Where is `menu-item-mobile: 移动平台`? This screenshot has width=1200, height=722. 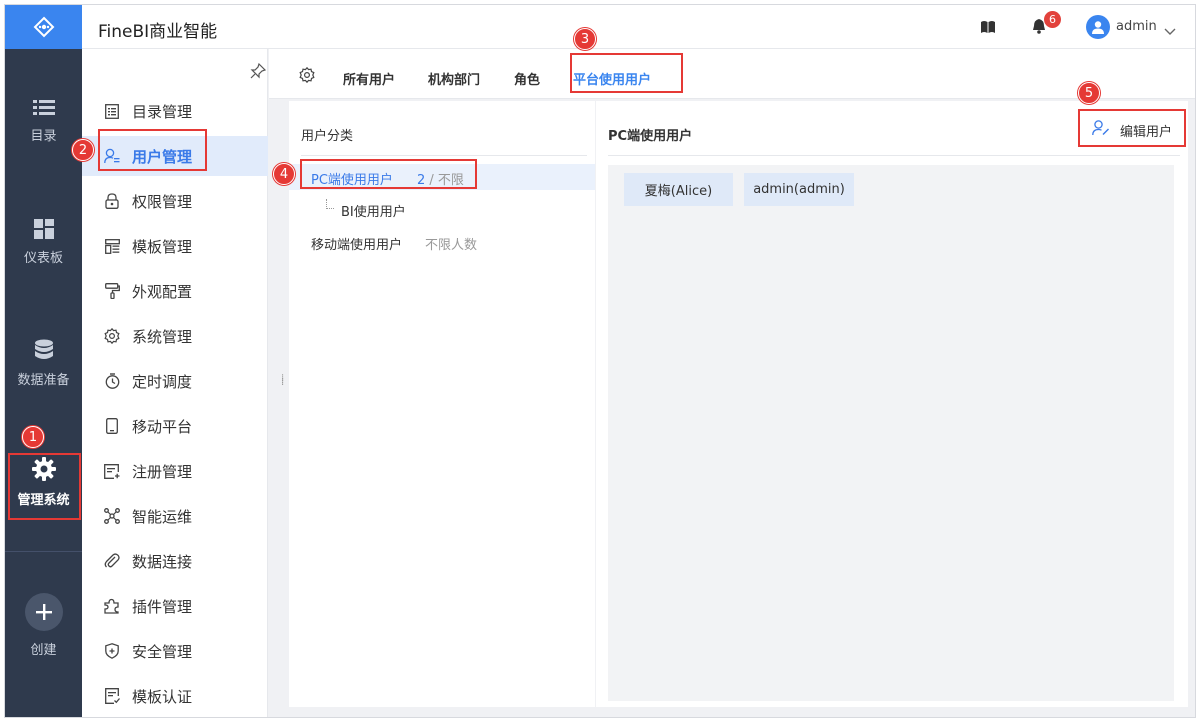 menu-item-mobile: 移动平台 is located at coordinates (175, 426).